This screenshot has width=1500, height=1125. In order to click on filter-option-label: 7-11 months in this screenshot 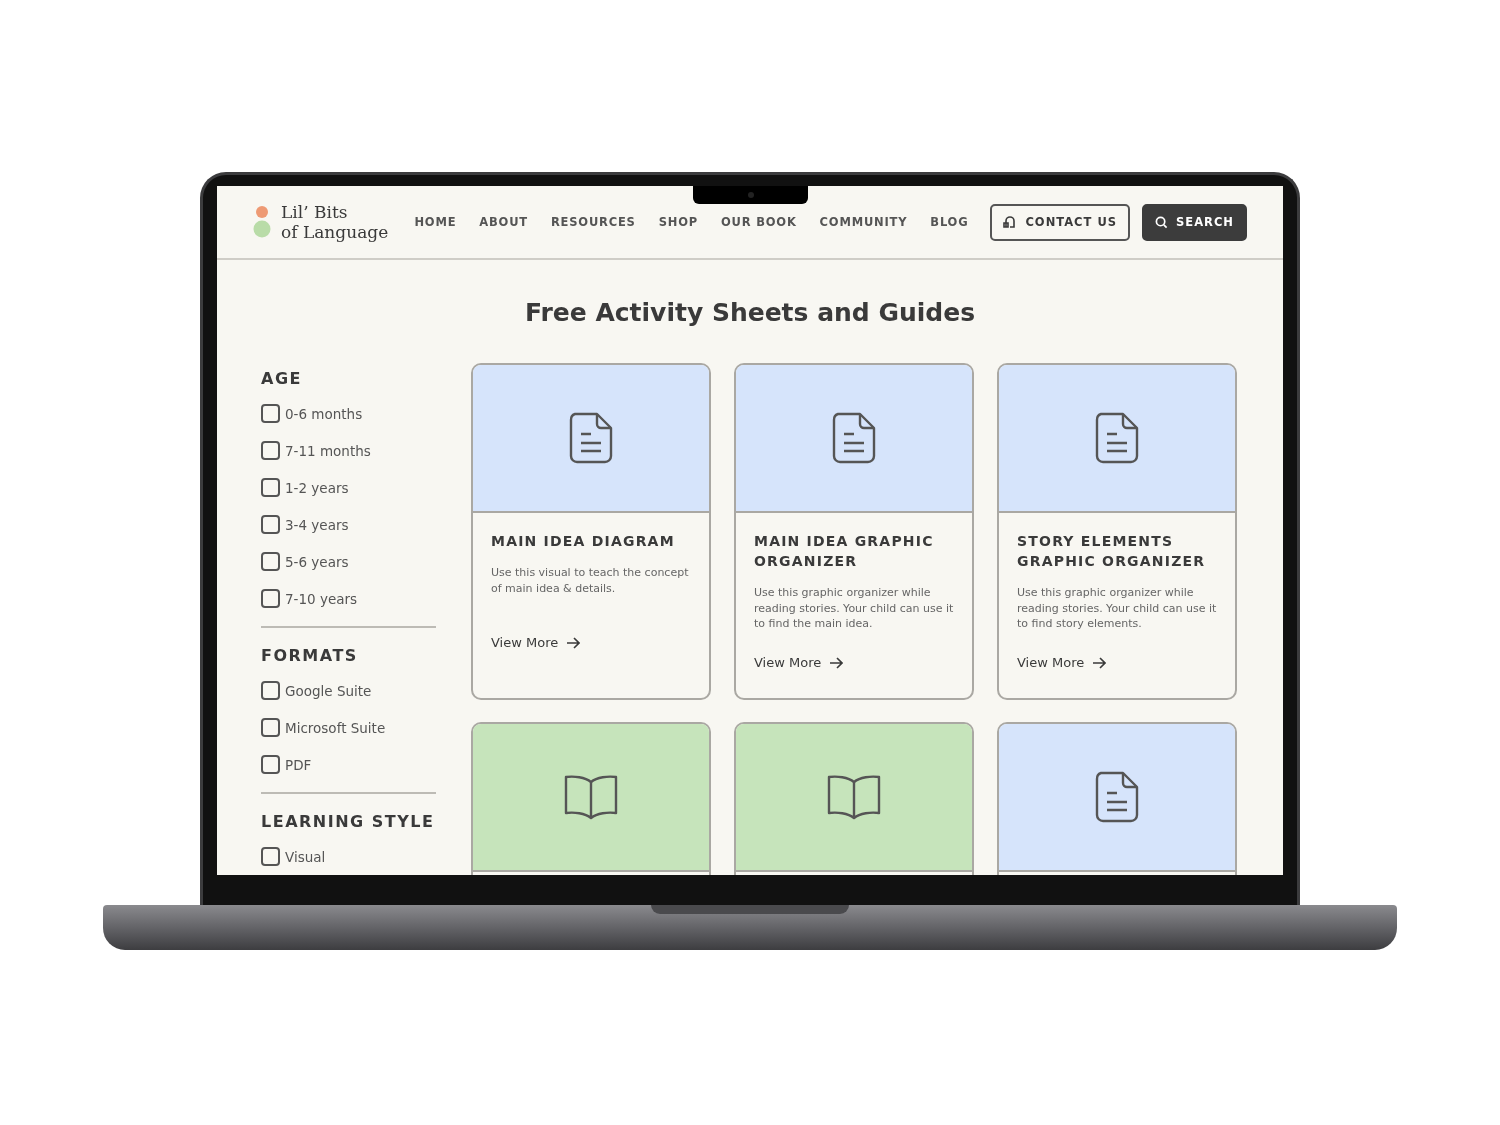, I will do `click(328, 450)`.